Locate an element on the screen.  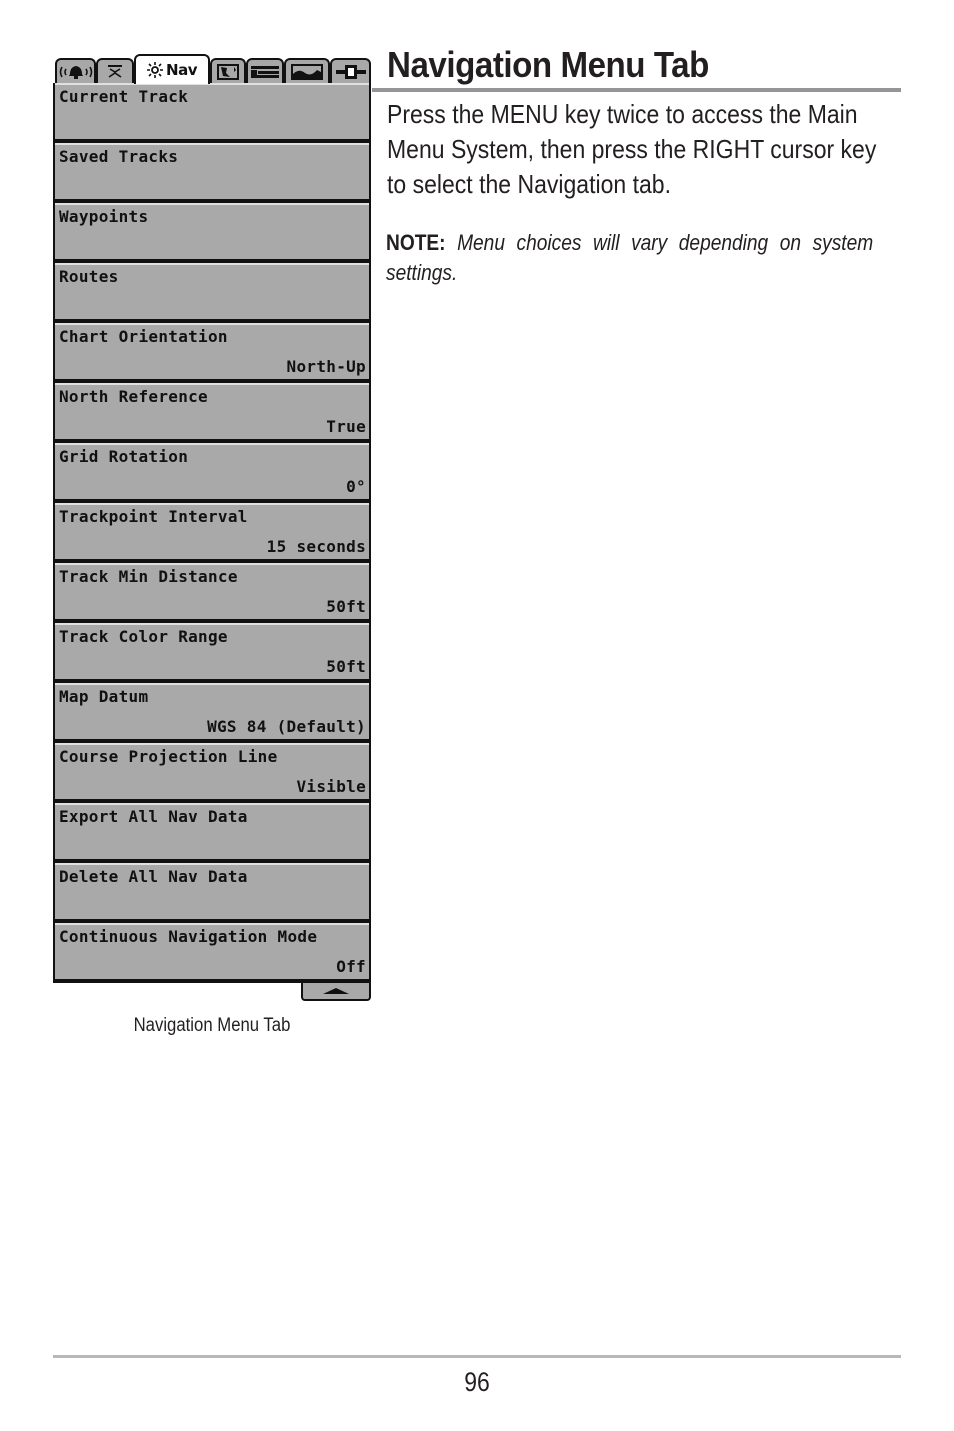
menu-item-map-datum: Map Datum WGS 84 (Default) is located at coordinates (212, 712).